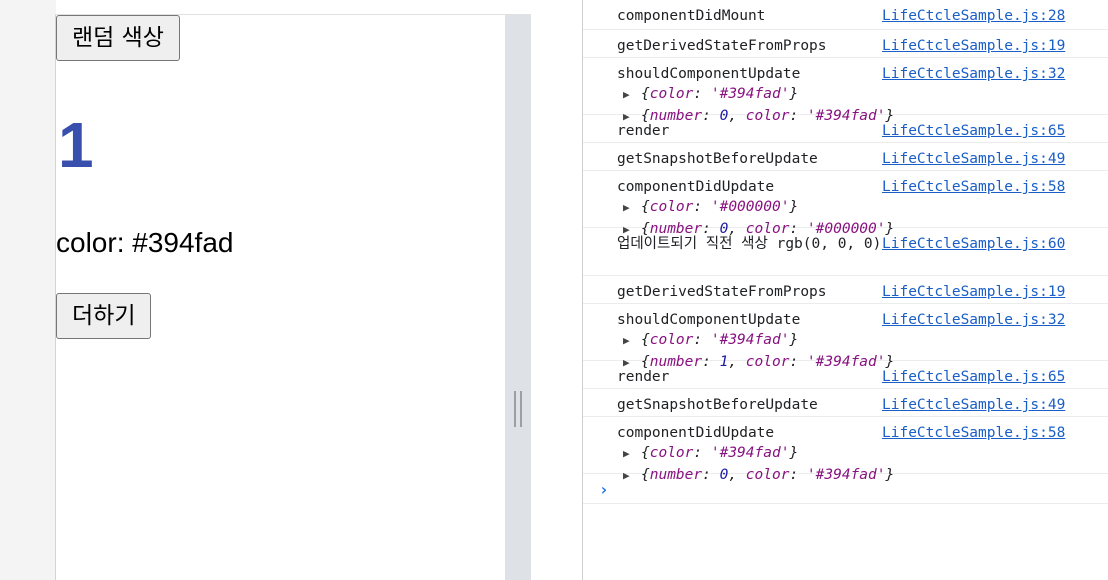 Image resolution: width=1108 pixels, height=580 pixels. I want to click on color-label: color: #394fad, so click(145, 242).